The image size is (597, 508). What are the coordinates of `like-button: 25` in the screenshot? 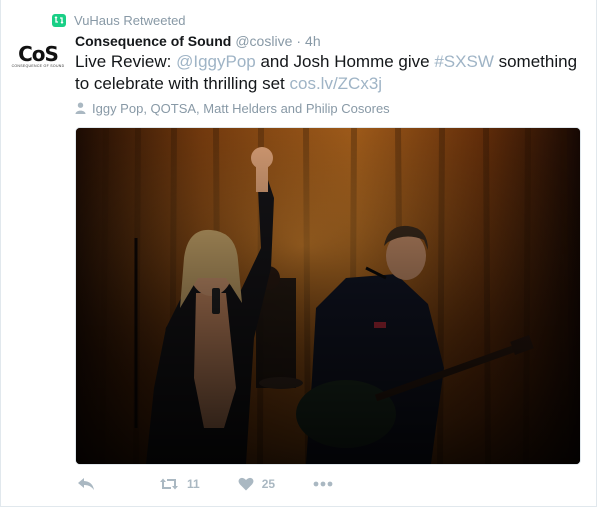 It's located at (256, 484).